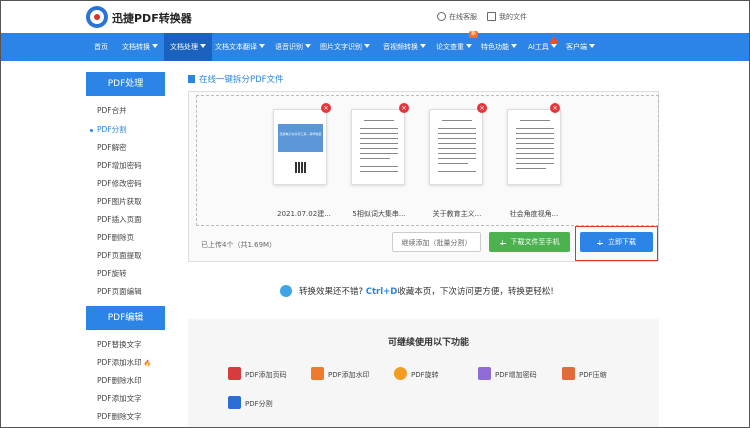 The width and height of the screenshot is (750, 428). I want to click on sidebar-item-pdf-decrypt: PDF解密, so click(112, 147).